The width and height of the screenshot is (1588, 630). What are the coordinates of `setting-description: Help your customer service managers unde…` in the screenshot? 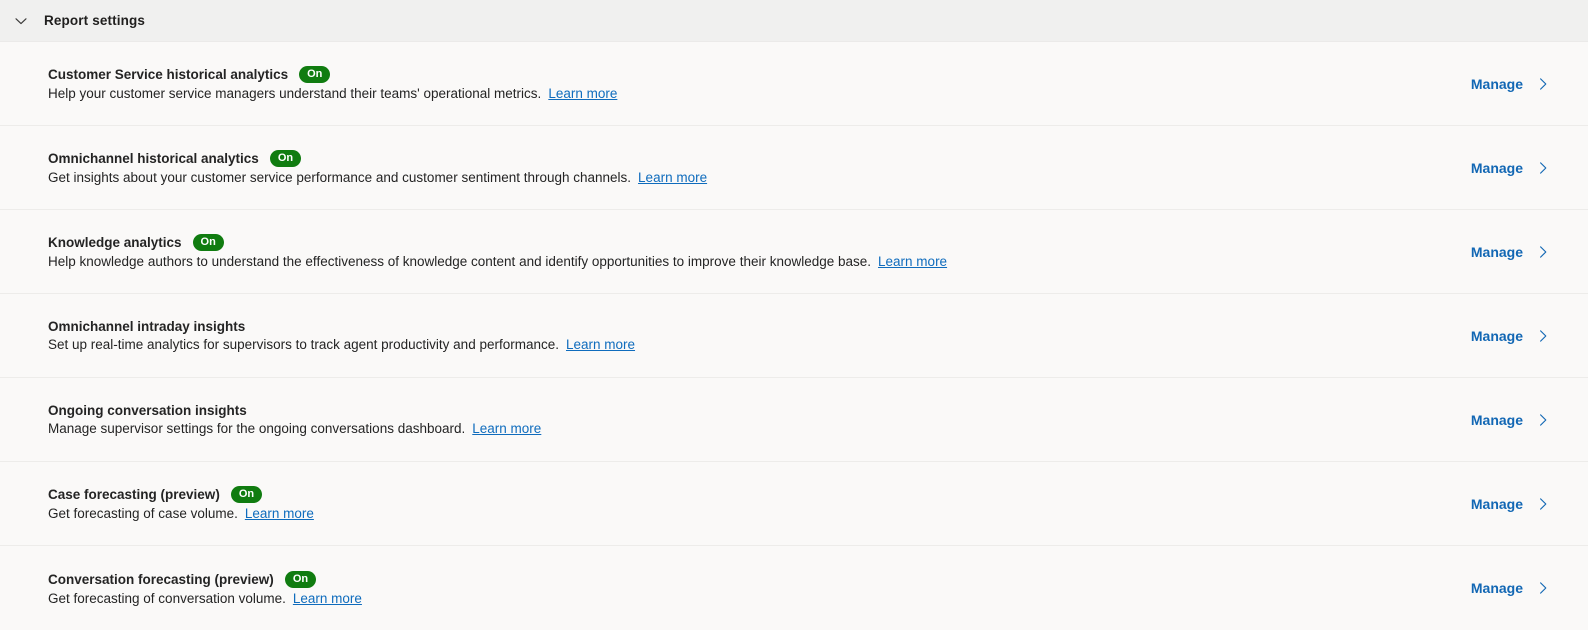 It's located at (295, 93).